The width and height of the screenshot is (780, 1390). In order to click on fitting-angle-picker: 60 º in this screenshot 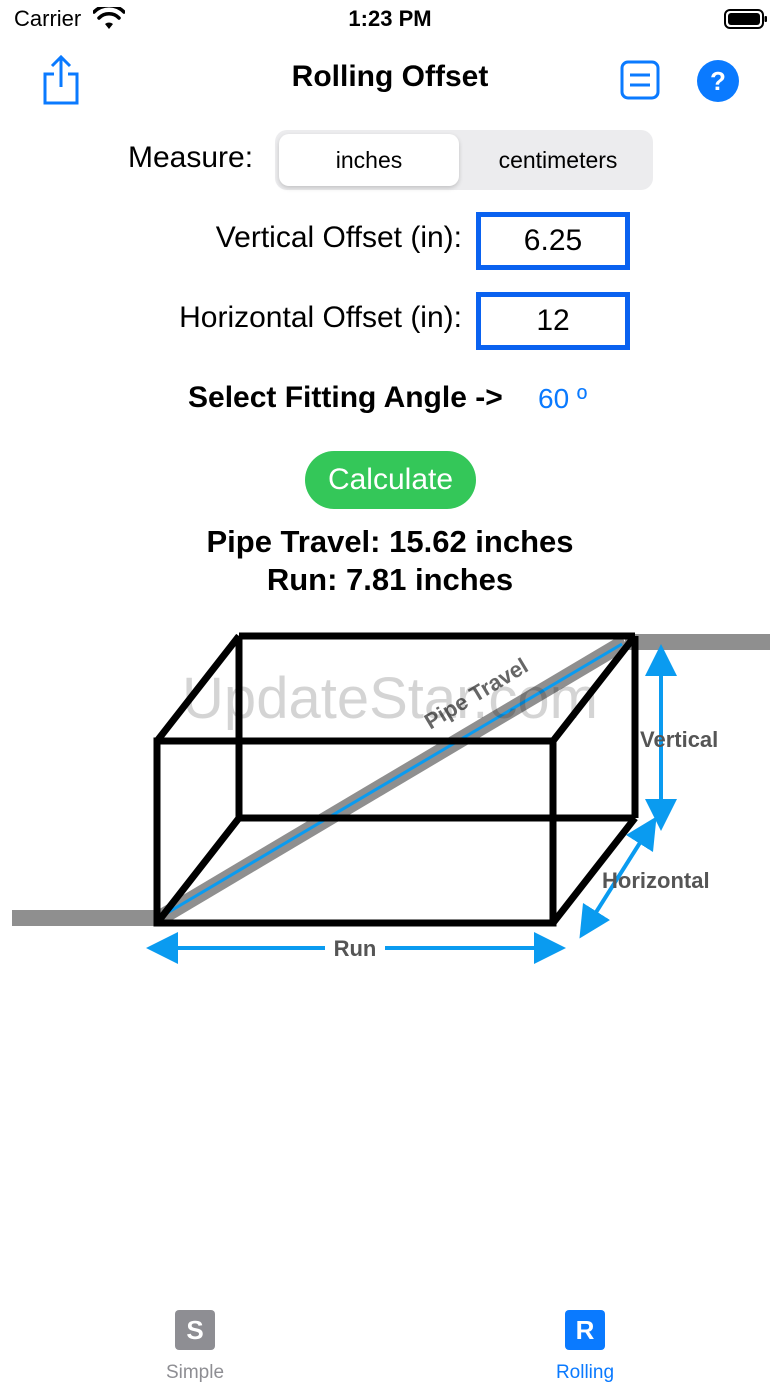, I will do `click(562, 399)`.